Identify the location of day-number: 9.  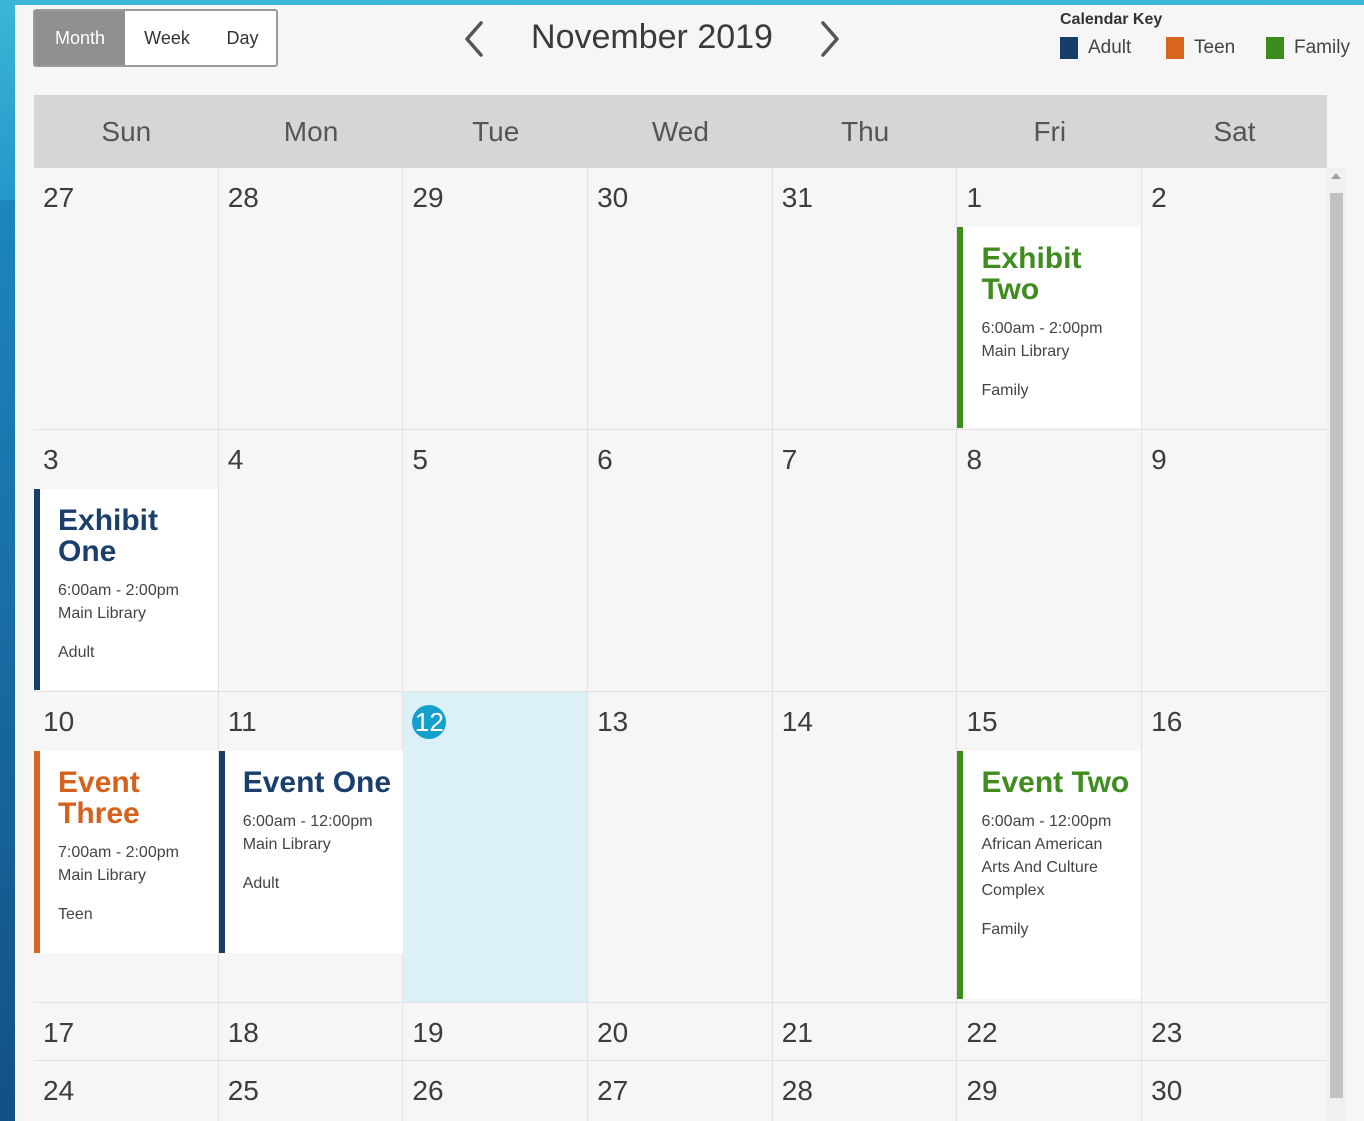
(1159, 459).